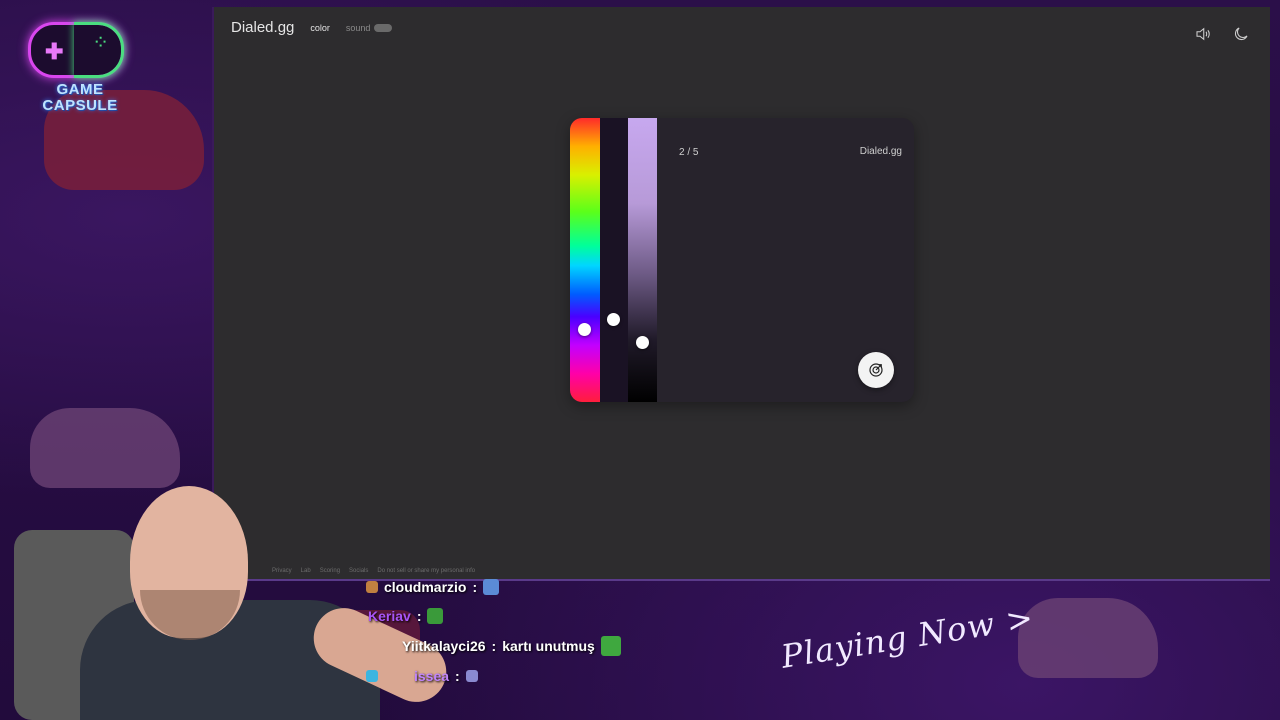 Image resolution: width=1280 pixels, height=720 pixels. I want to click on header-icons, so click(1222, 34).